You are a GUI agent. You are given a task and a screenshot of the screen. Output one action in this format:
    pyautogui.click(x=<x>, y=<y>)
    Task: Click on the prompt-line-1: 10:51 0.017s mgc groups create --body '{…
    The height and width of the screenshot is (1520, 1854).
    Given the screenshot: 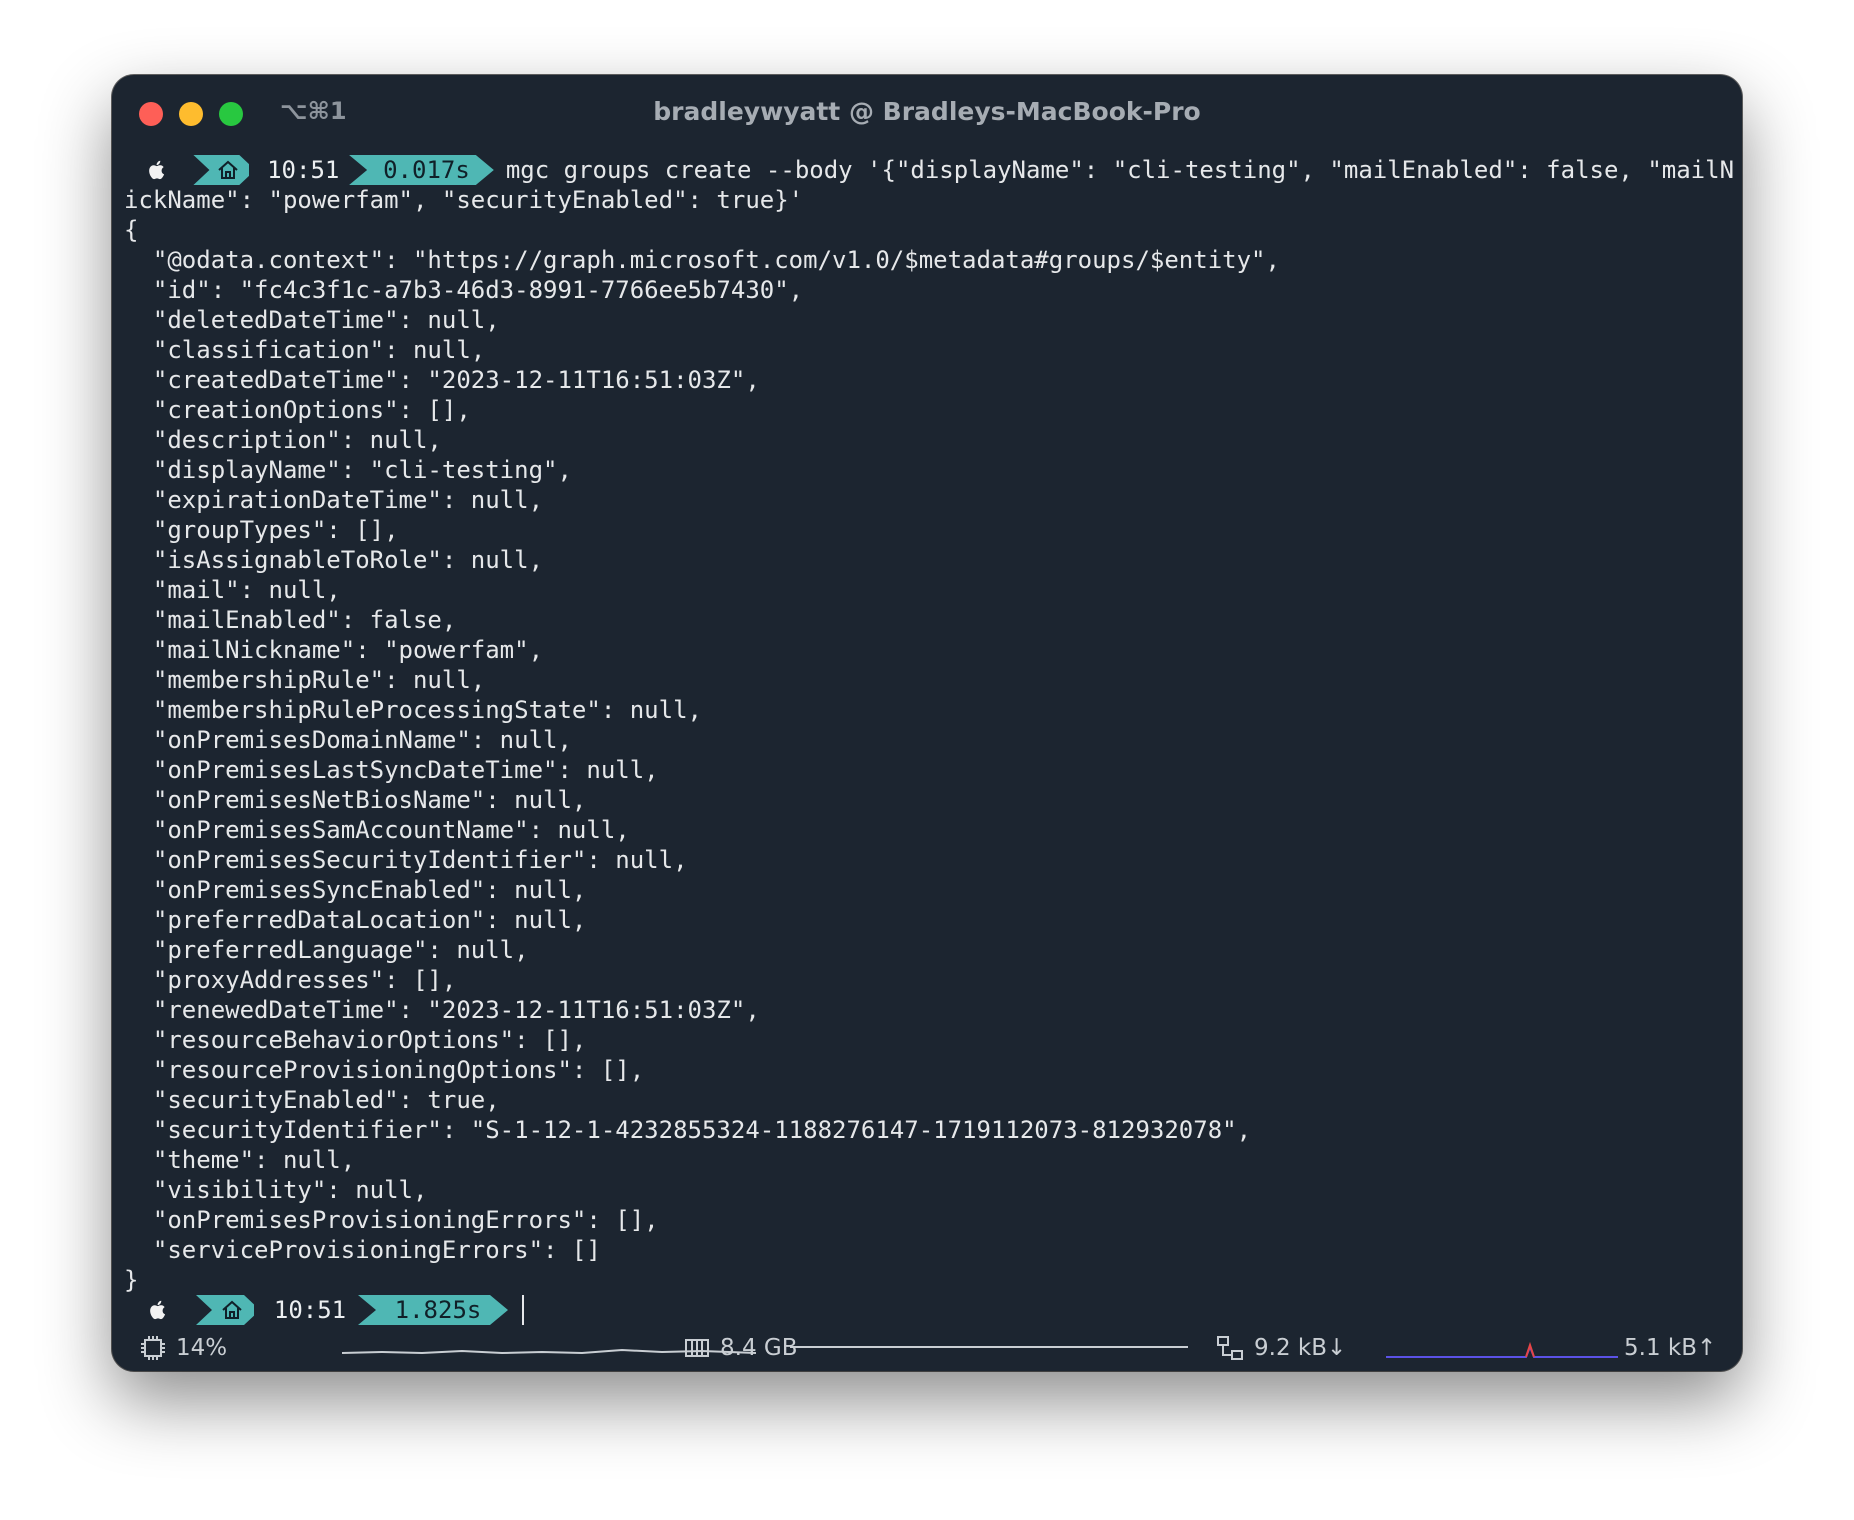 What is the action you would take?
    pyautogui.click(x=929, y=170)
    